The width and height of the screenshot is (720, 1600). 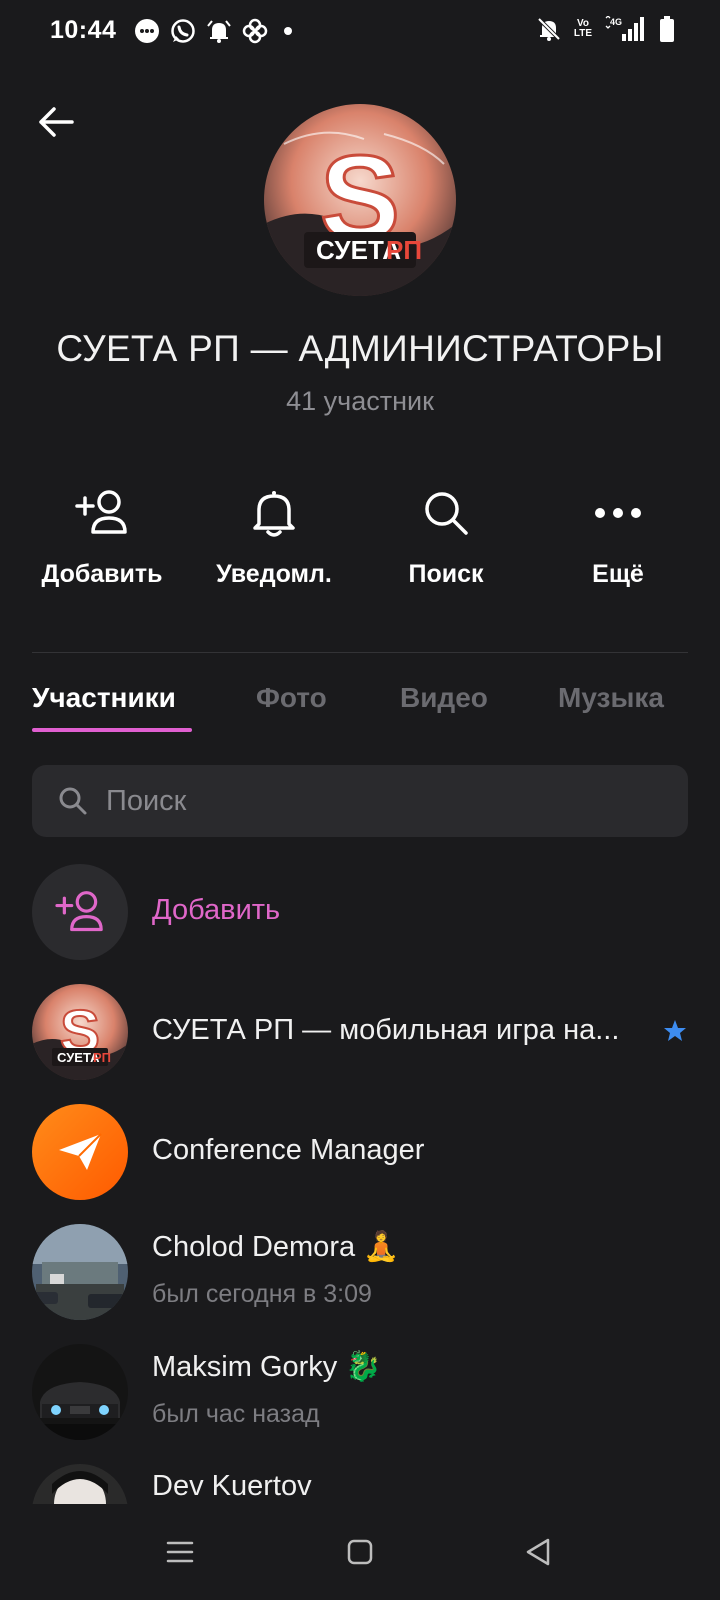 I want to click on battery-icon, so click(x=667, y=29).